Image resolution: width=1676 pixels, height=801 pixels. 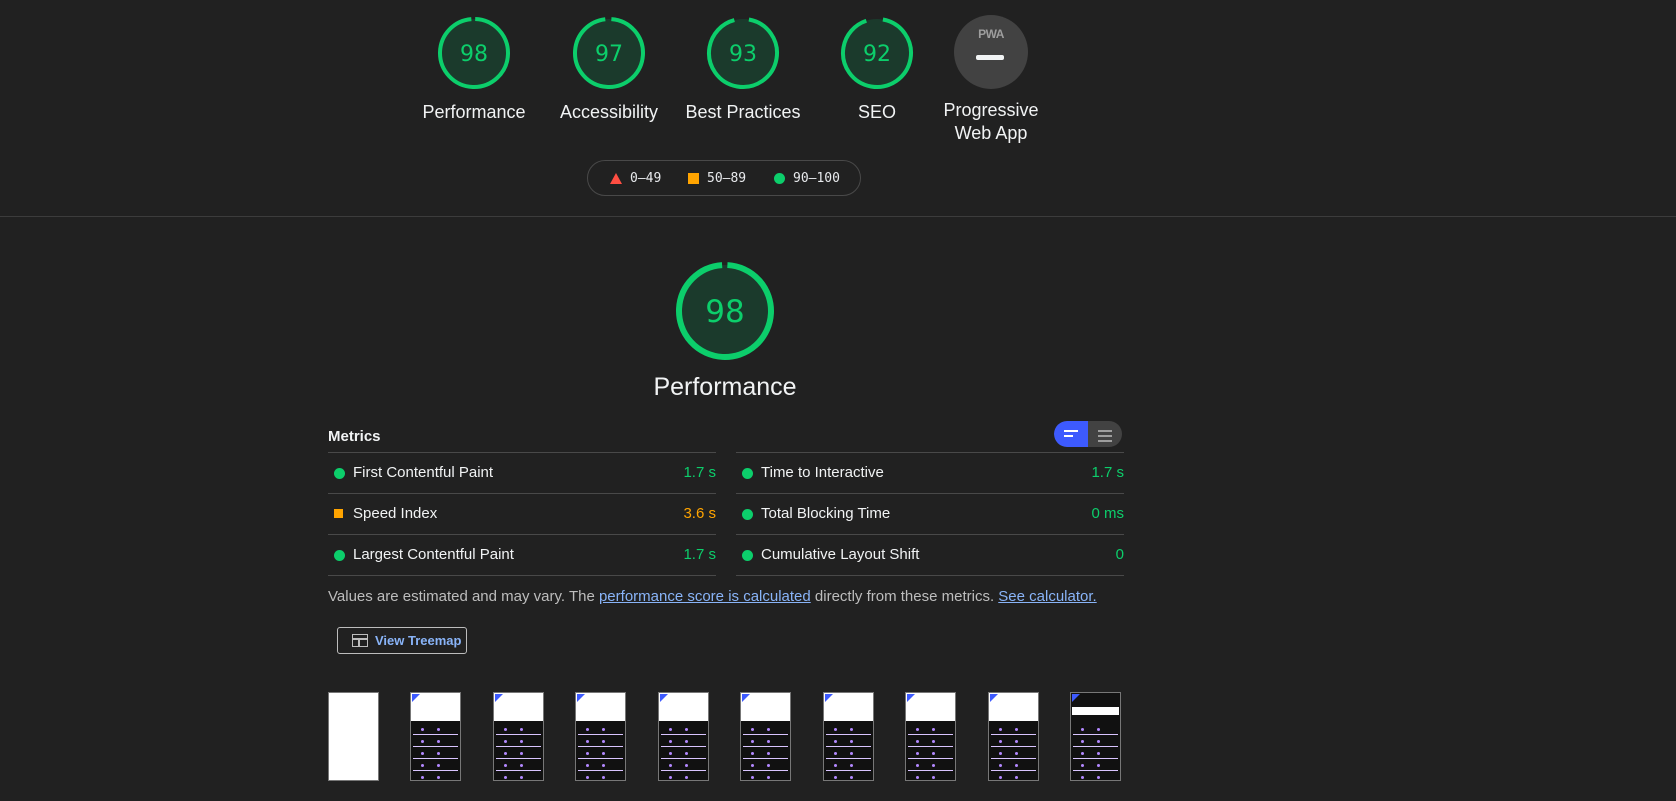 What do you see at coordinates (991, 110) in the screenshot?
I see `pwa-label-line1: Progressive` at bounding box center [991, 110].